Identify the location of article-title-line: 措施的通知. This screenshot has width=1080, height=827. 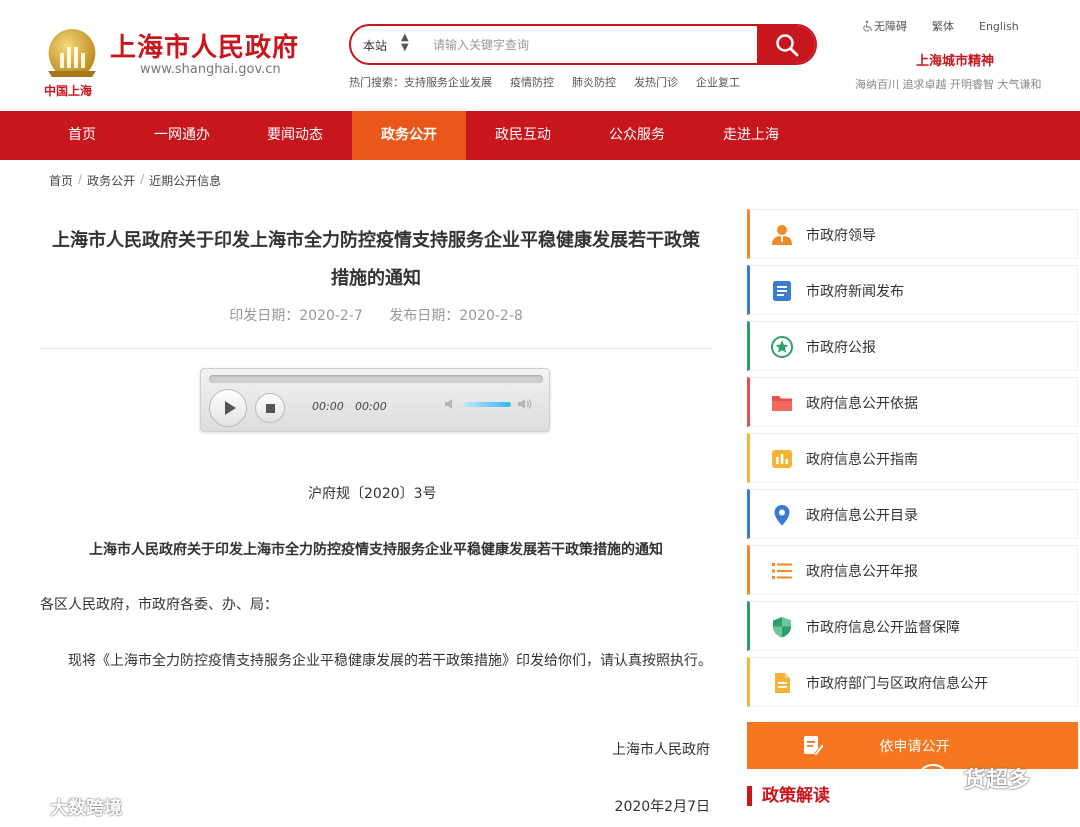
(376, 278).